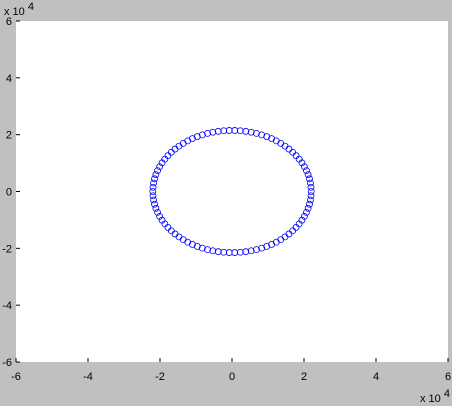  What do you see at coordinates (160, 377) in the screenshot?
I see `x-tick-label: -2` at bounding box center [160, 377].